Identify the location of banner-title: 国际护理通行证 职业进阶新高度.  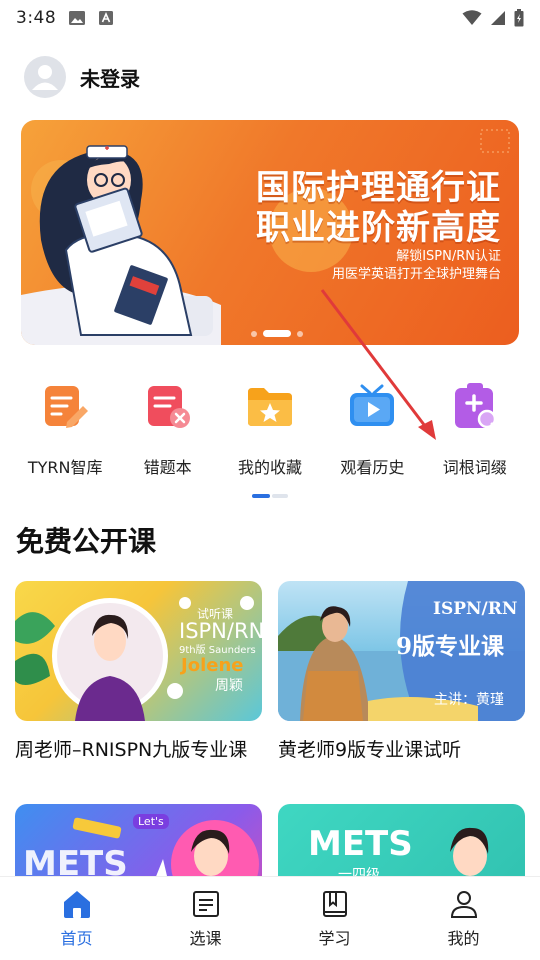
(378, 208).